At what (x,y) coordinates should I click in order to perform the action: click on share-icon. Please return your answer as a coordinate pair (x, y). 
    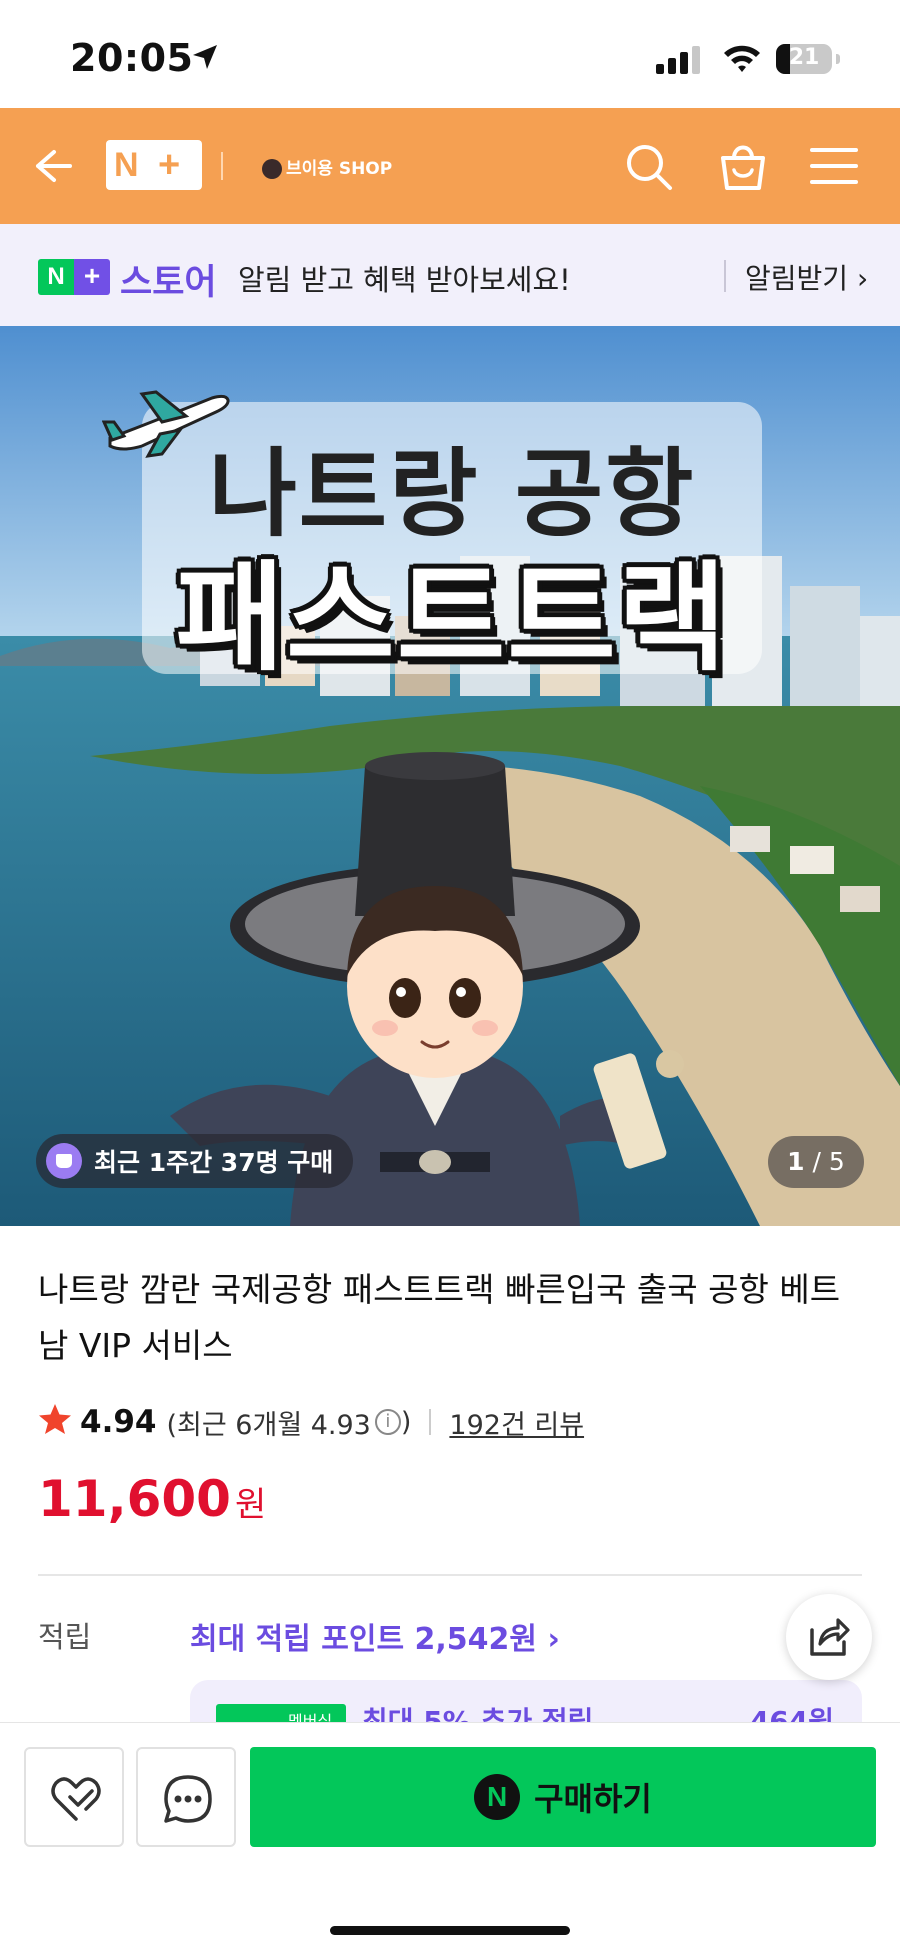
    Looking at the image, I should click on (830, 1637).